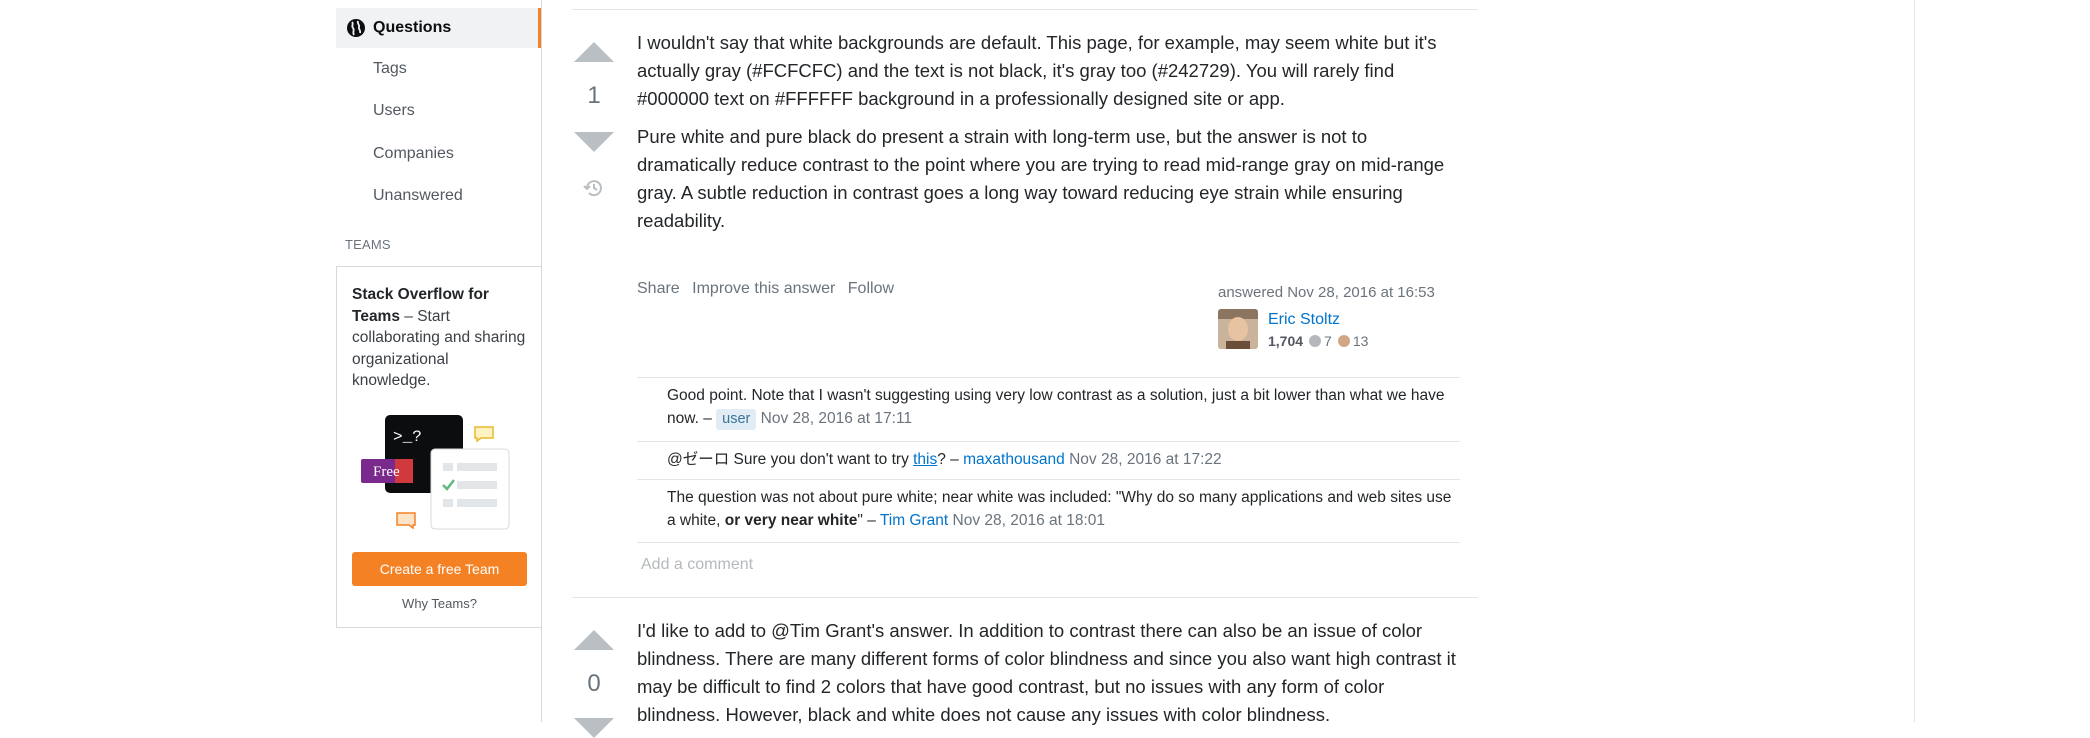  I want to click on comment-user: maxathousand, so click(1014, 459).